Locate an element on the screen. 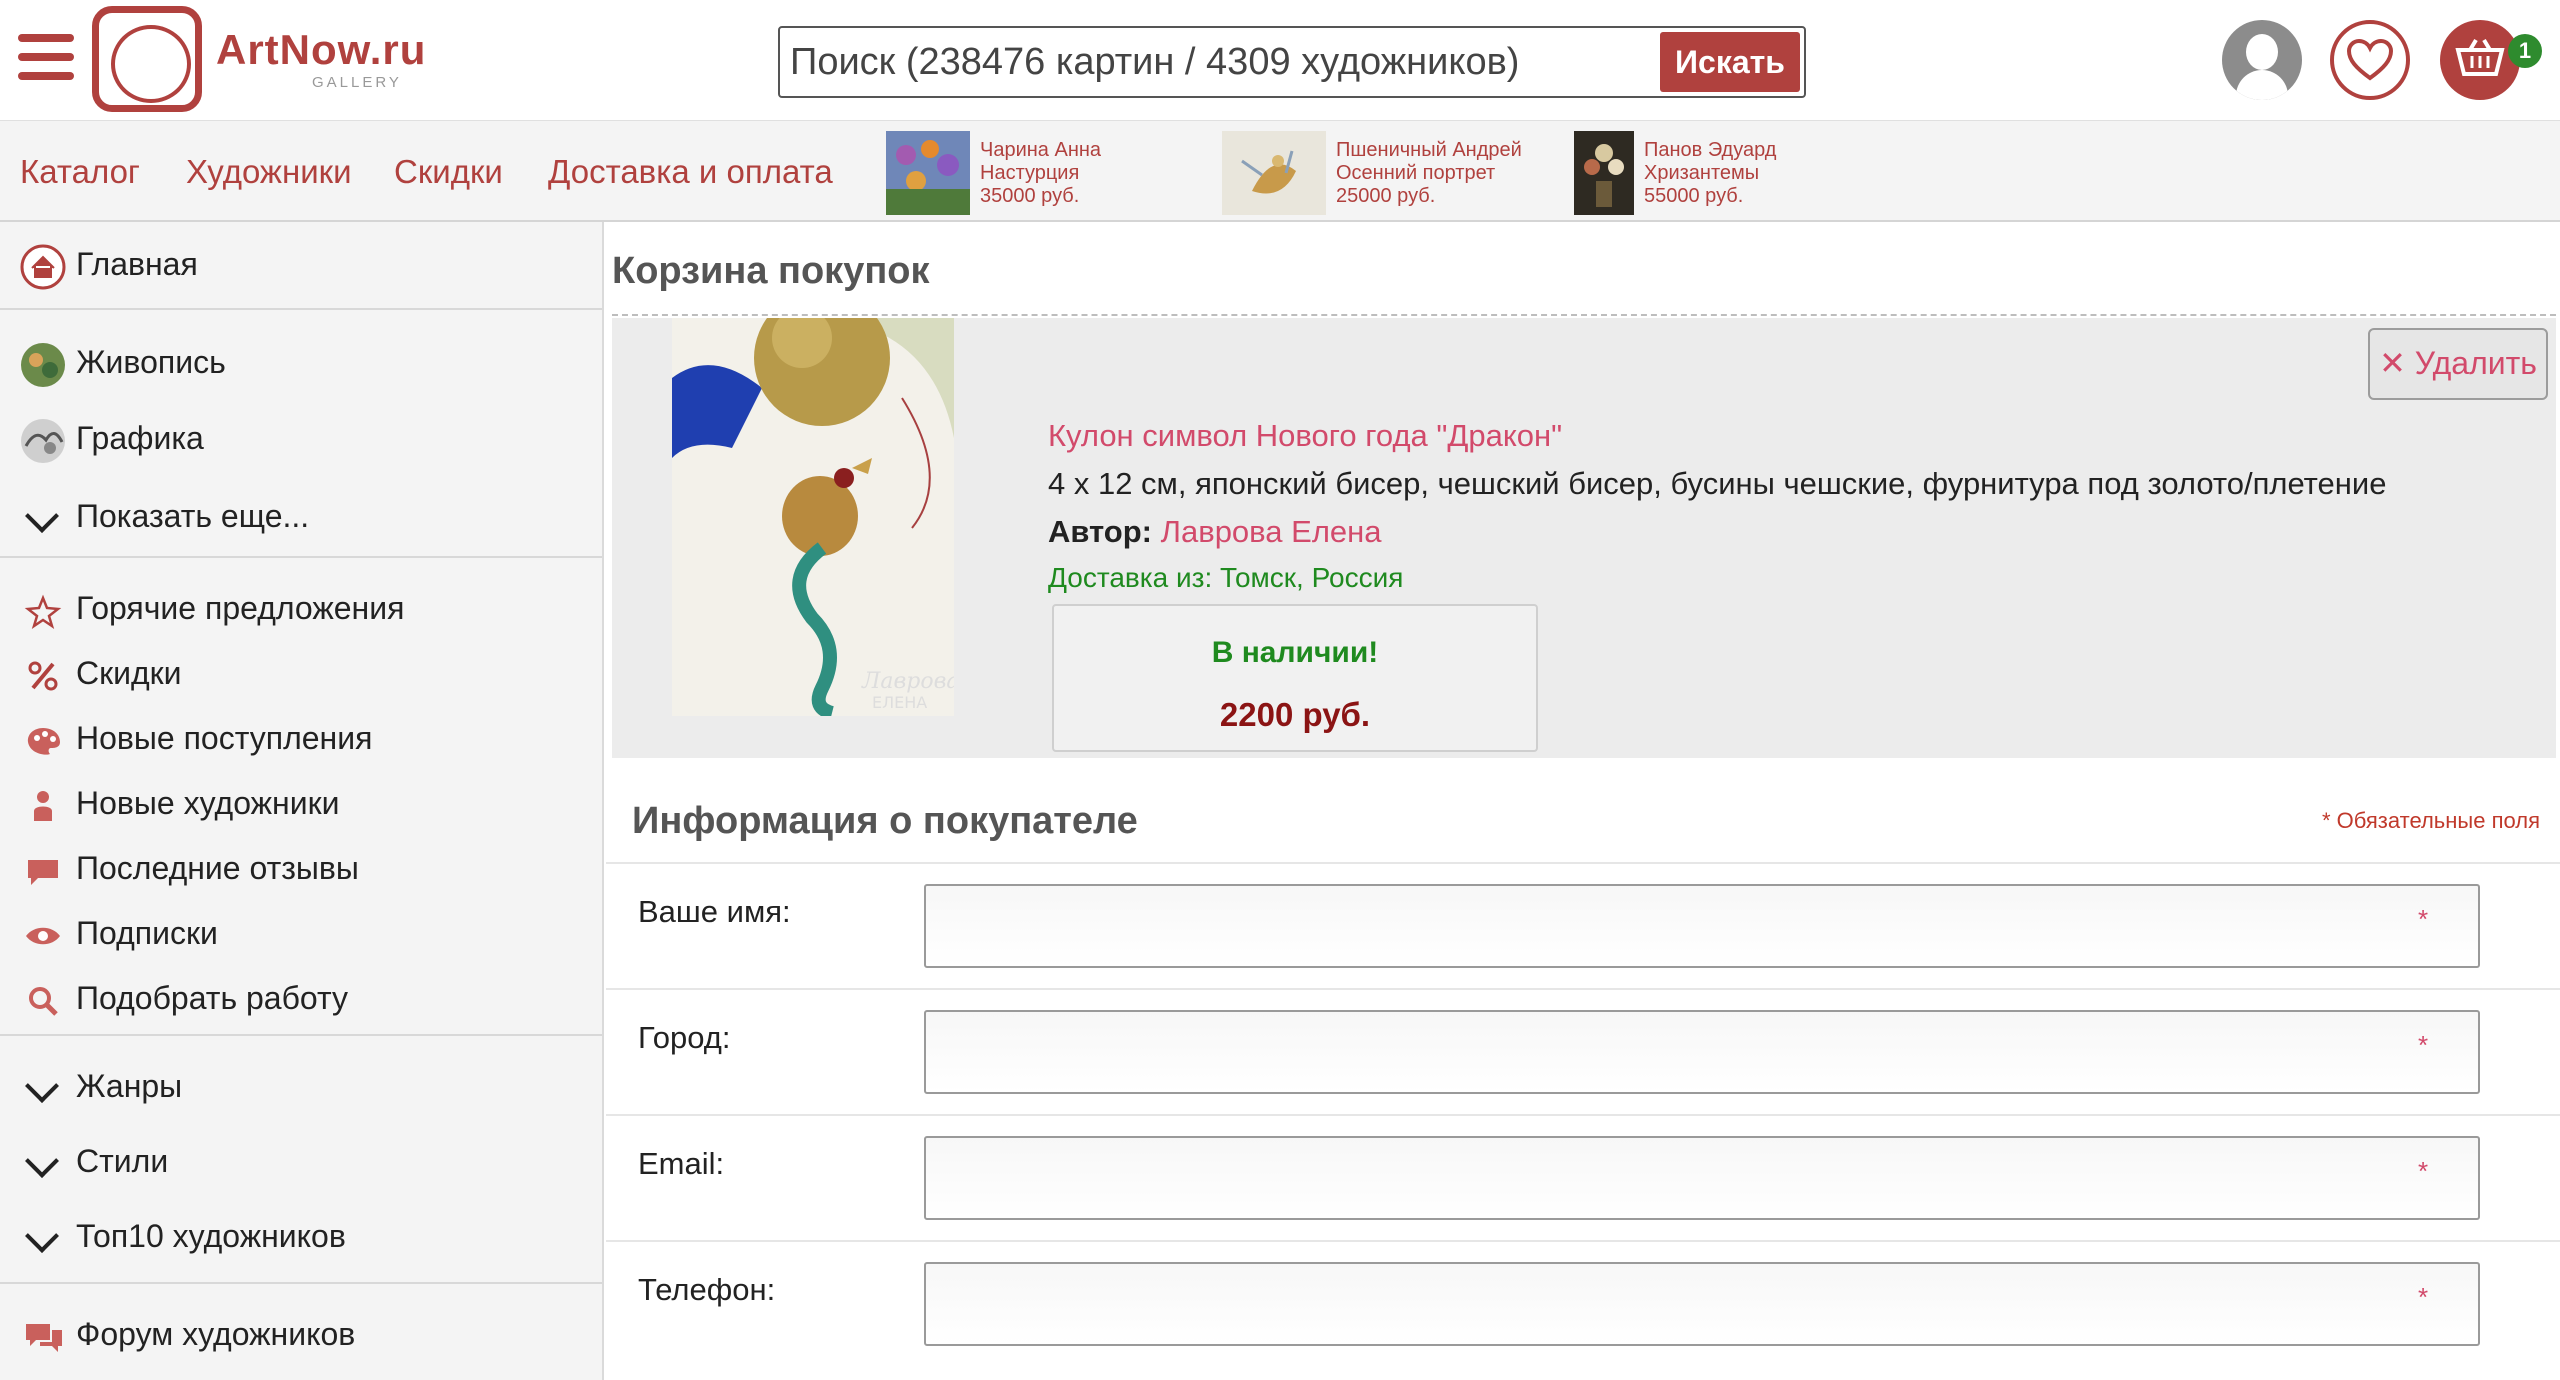 The height and width of the screenshot is (1380, 2560). availability-status: В наличии! is located at coordinates (1295, 652).